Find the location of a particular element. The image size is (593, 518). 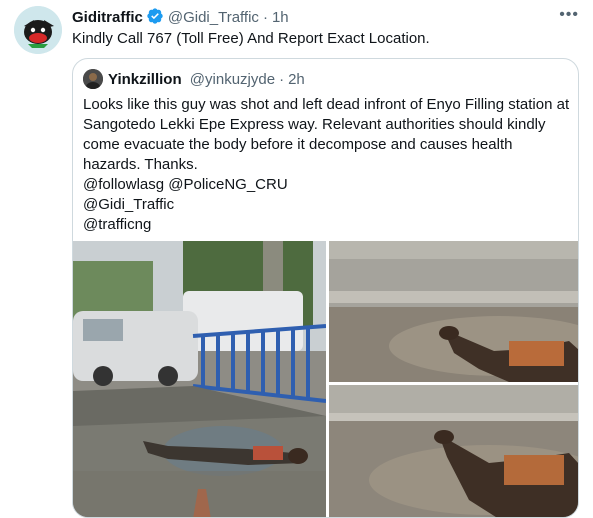

tweet-header: Giditraffic @Gidi_Traffic · 1h is located at coordinates (180, 17).